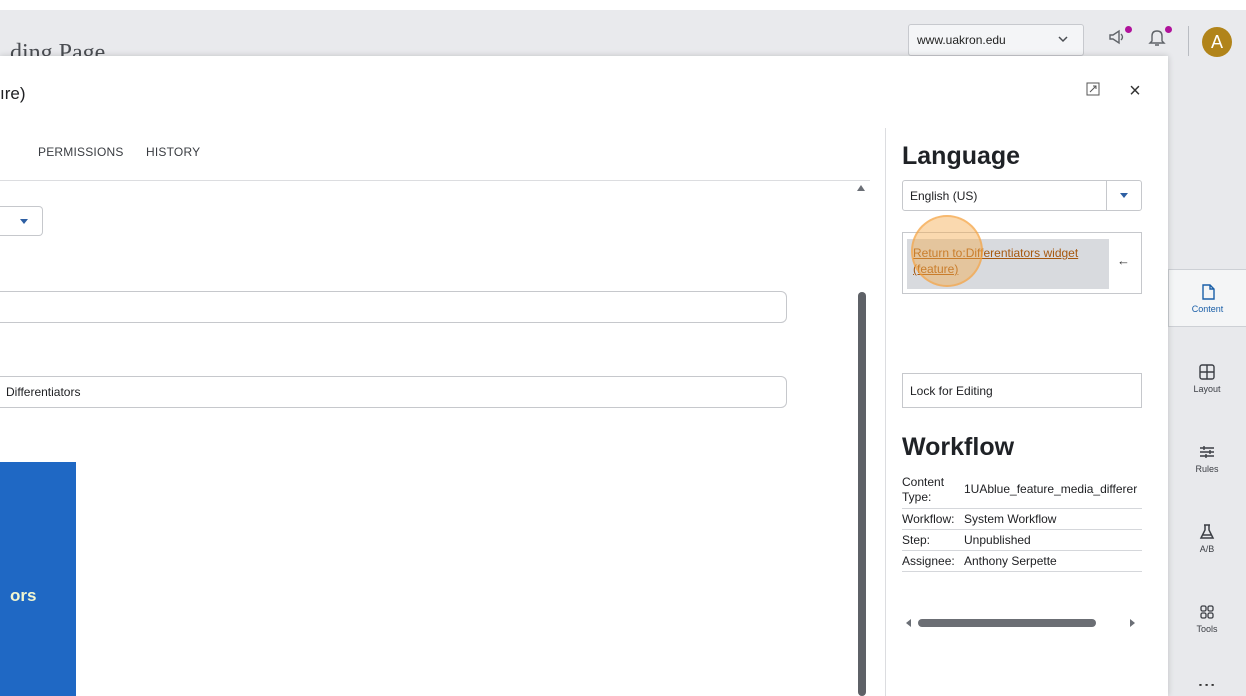 This screenshot has height=696, width=1246. I want to click on lock-for-editing-button: Lock for Editing, so click(1022, 390).